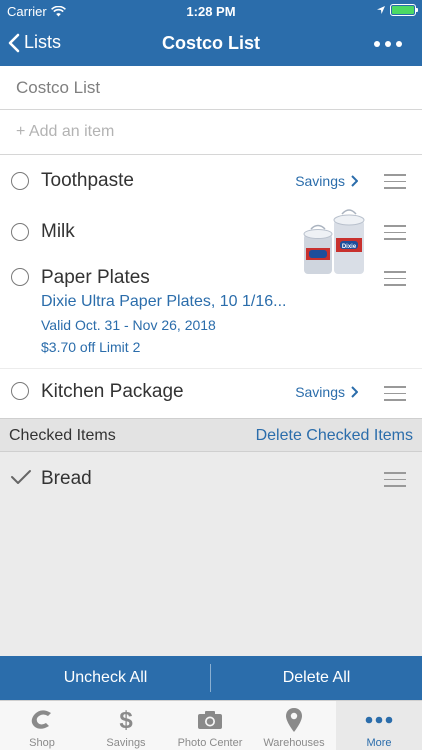  I want to click on add-item-input: + Add an item, so click(65, 132).